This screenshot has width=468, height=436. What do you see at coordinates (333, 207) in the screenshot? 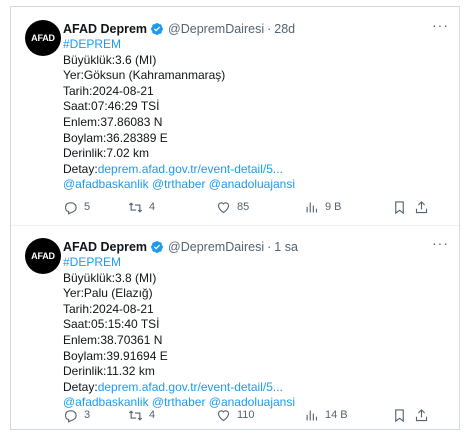
I see `view-count: 9 B` at bounding box center [333, 207].